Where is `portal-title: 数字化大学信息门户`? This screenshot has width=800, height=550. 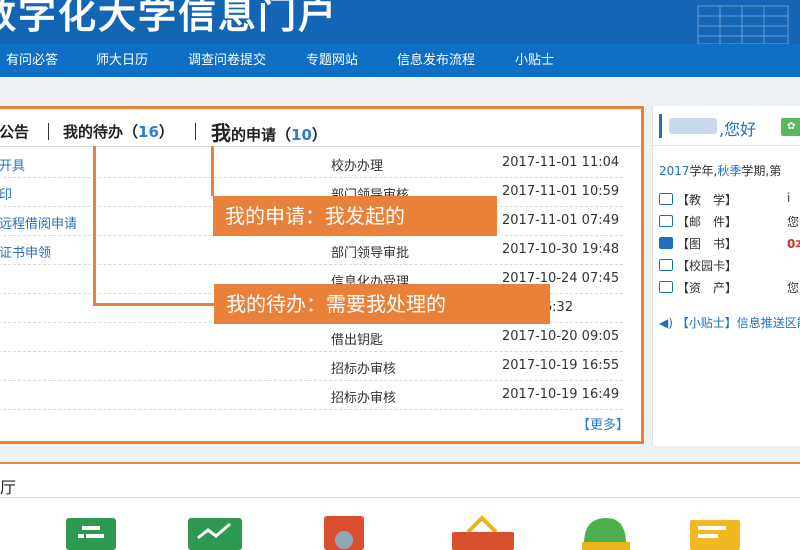
portal-title: 数字化大学信息门户 is located at coordinates (169, 18).